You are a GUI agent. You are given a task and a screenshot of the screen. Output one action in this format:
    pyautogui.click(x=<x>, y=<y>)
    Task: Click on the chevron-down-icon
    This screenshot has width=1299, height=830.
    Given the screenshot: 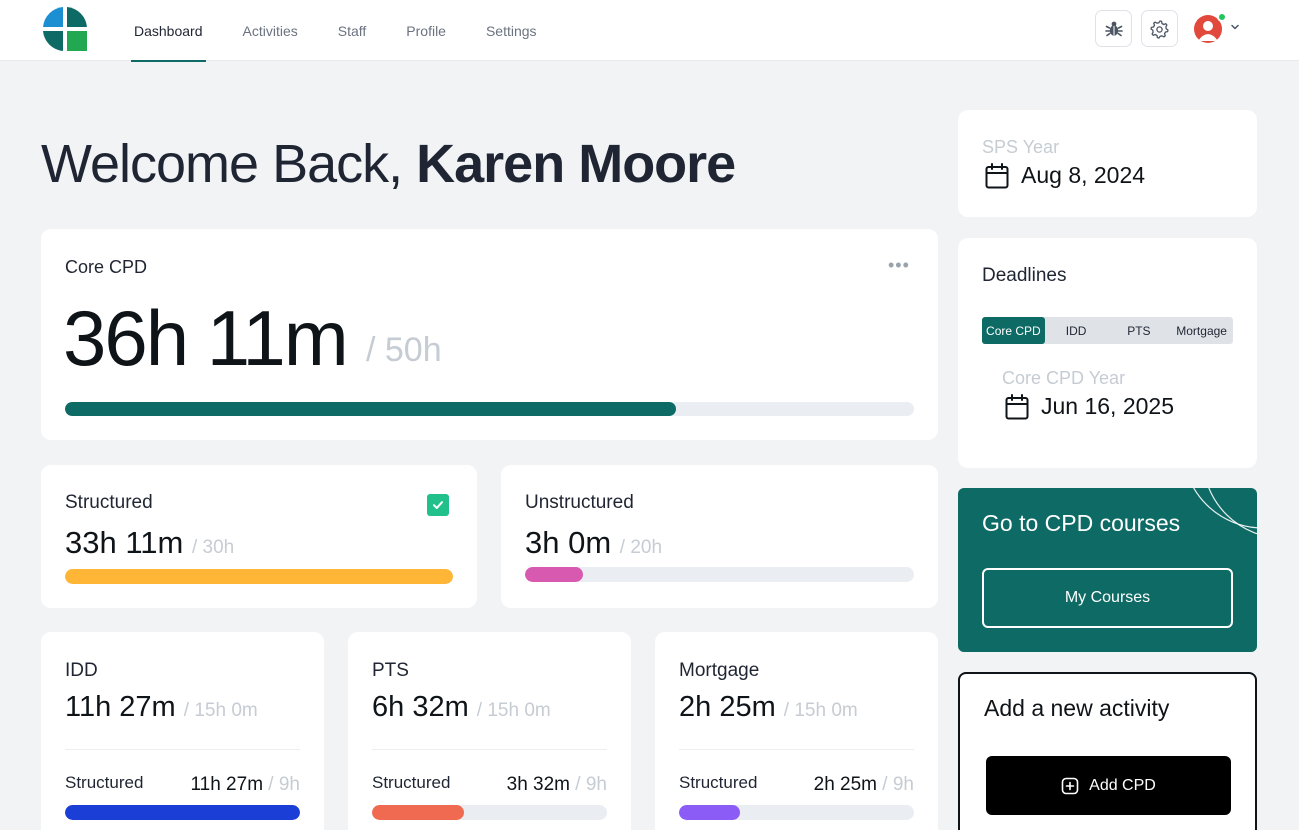 What is the action you would take?
    pyautogui.click(x=1235, y=27)
    